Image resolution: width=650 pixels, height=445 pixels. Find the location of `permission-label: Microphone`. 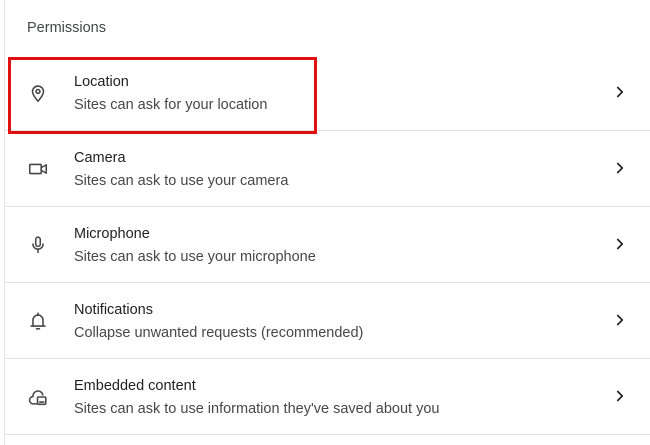

permission-label: Microphone is located at coordinates (112, 234).